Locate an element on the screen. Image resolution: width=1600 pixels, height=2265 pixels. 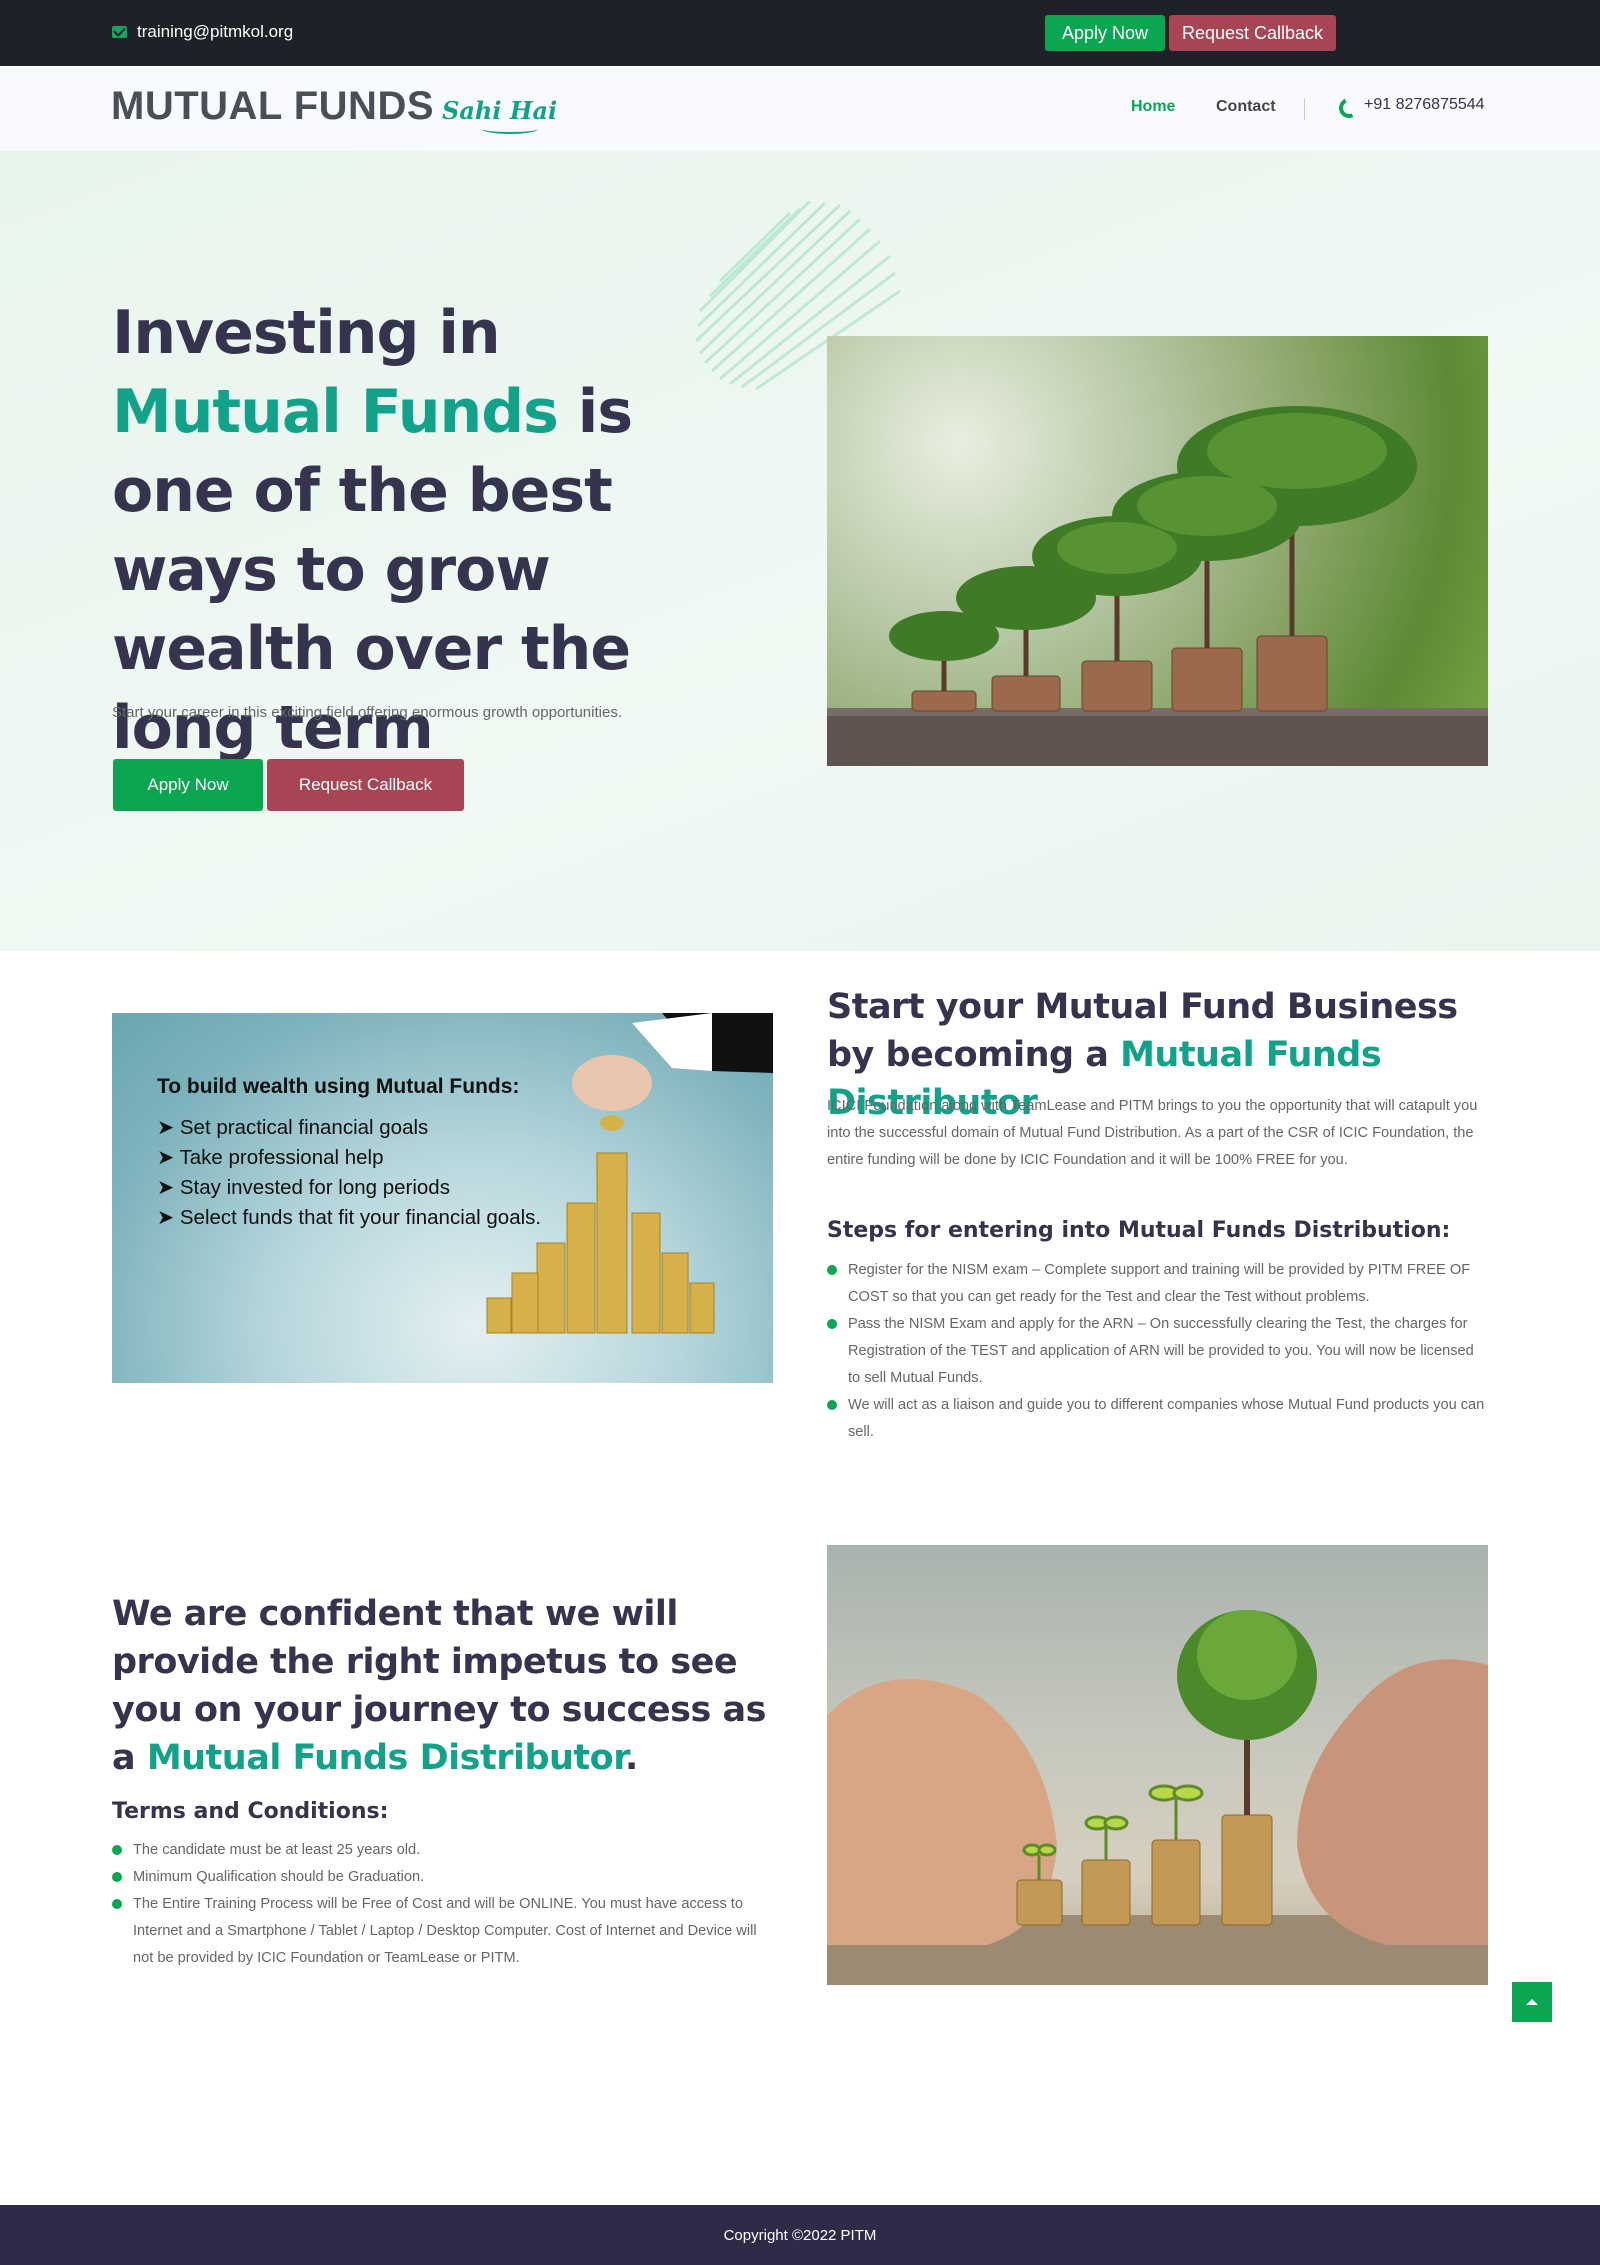
copyright-text: Copyright ©2022 PITM is located at coordinates (800, 2235).